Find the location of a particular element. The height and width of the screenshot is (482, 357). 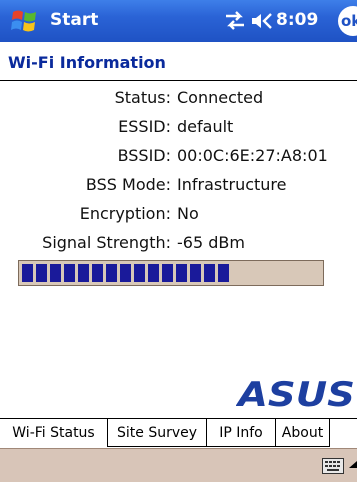

svg-text: ASUS is located at coordinates (295, 393).